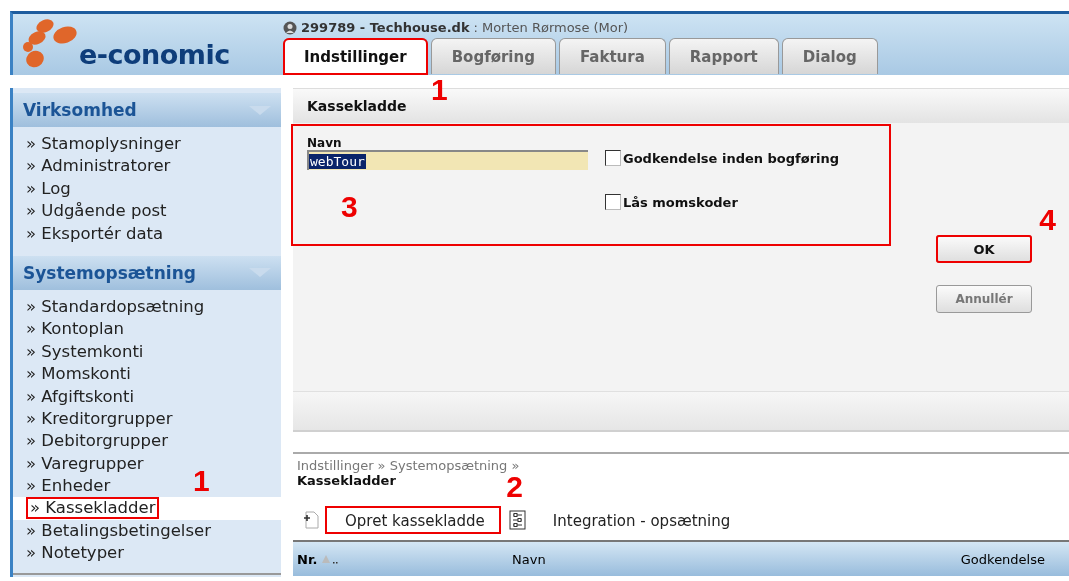 This screenshot has width=1069, height=581. Describe the element at coordinates (93, 166) in the screenshot. I see `sidebar-item: » Administratorer` at that location.